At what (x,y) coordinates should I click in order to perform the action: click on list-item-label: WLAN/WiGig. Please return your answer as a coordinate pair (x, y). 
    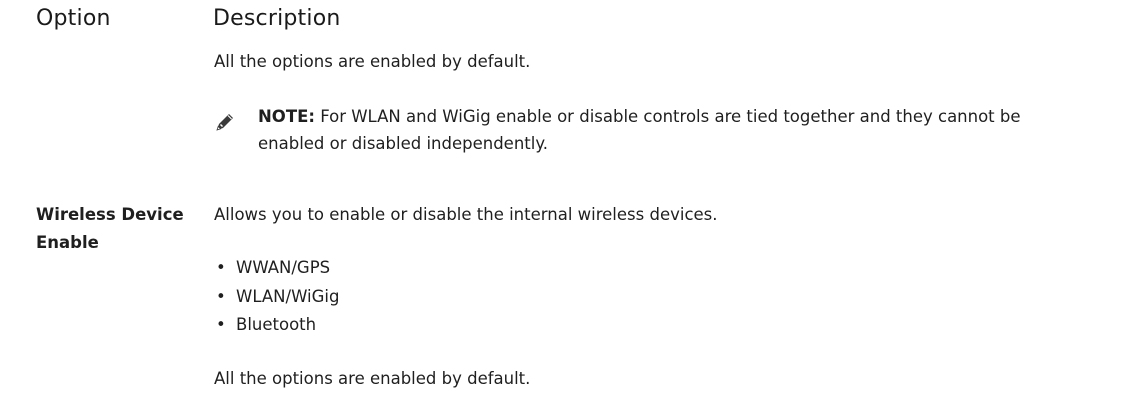
    Looking at the image, I should click on (288, 296).